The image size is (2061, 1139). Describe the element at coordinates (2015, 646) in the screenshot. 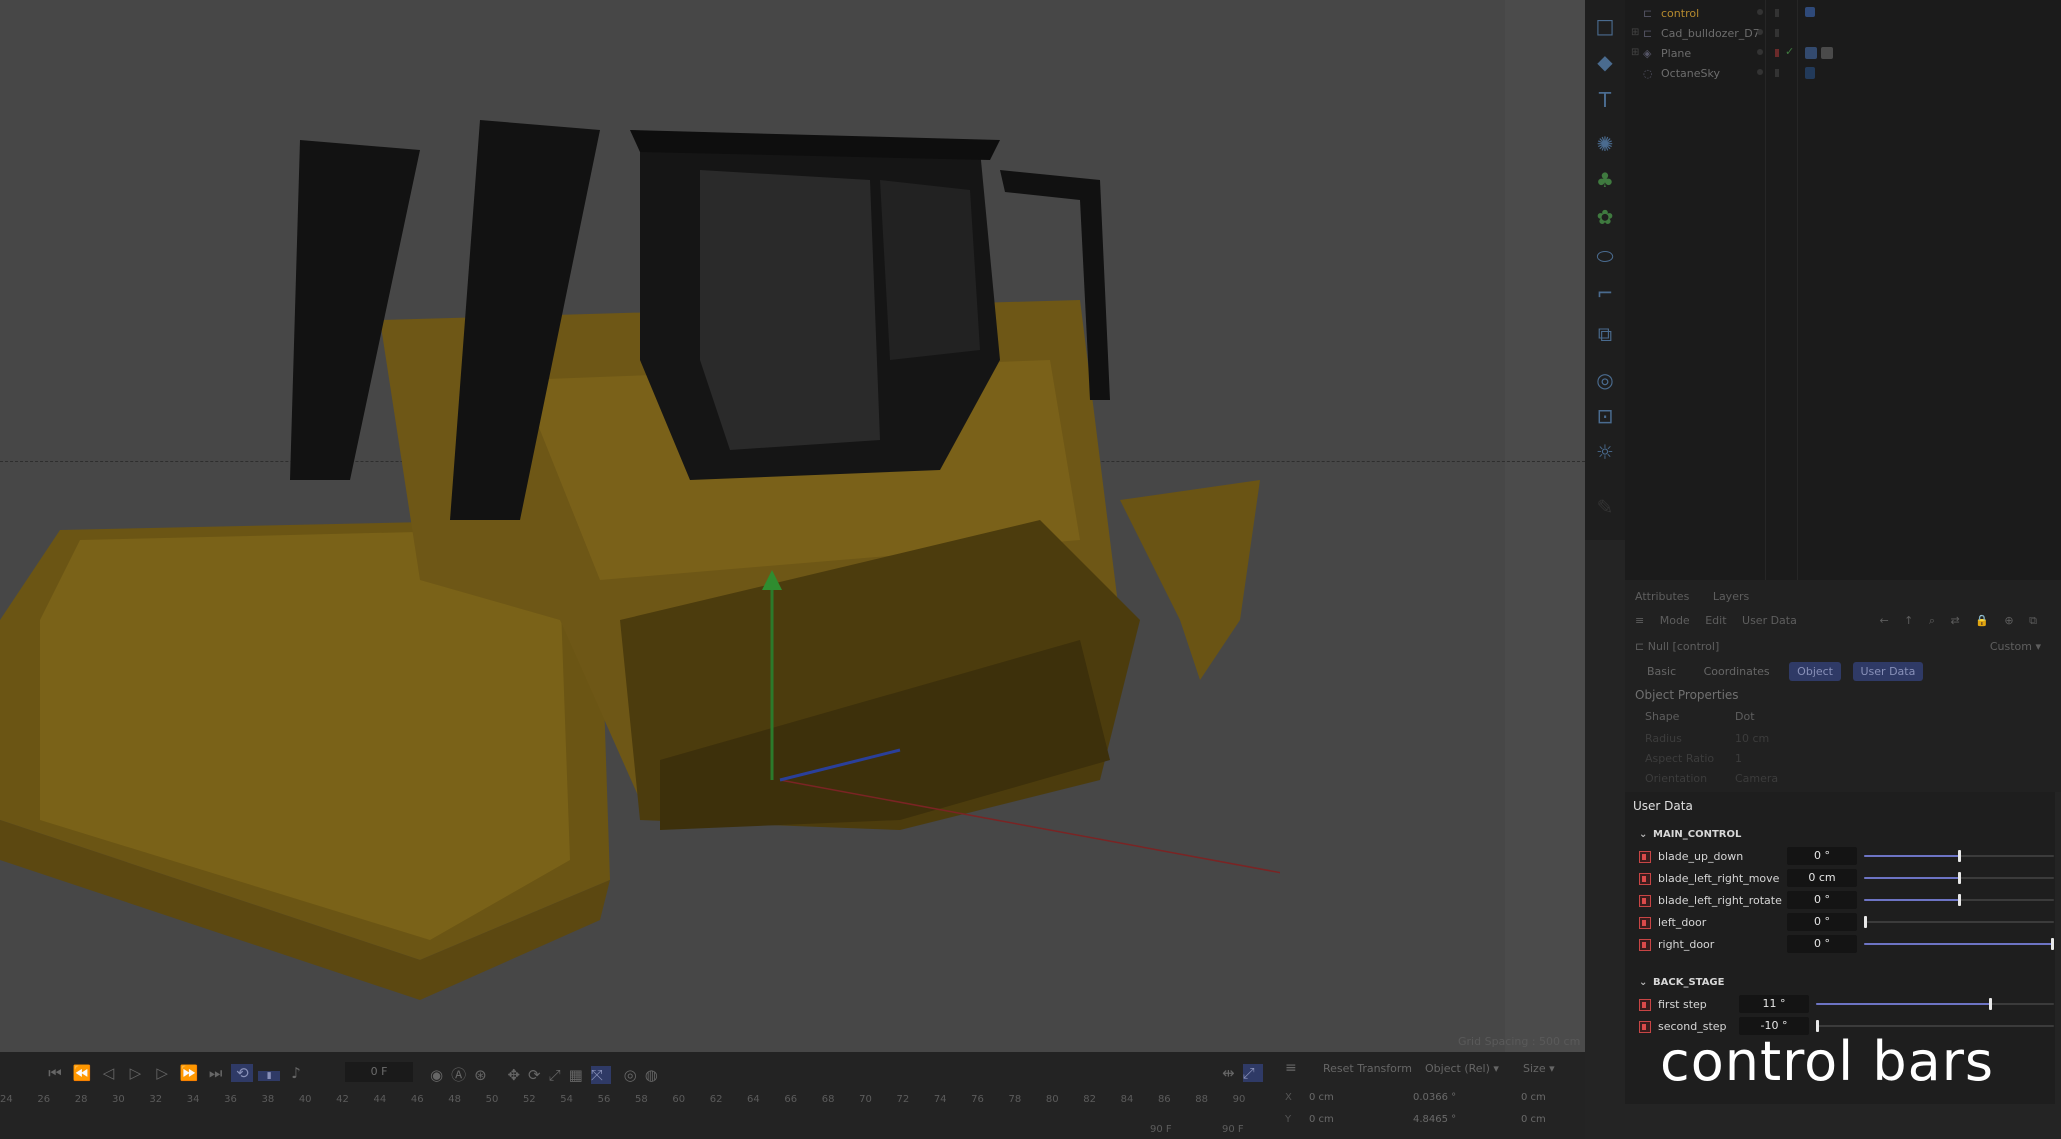

I see `preset-dropdown: Custom ▾` at that location.